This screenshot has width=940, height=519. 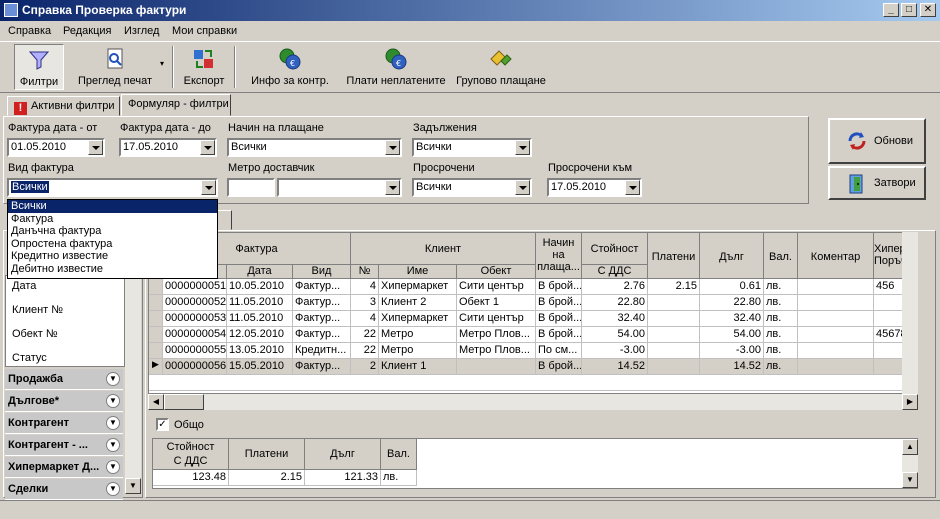 I want to click on metro-supplier-select, so click(x=339, y=187).